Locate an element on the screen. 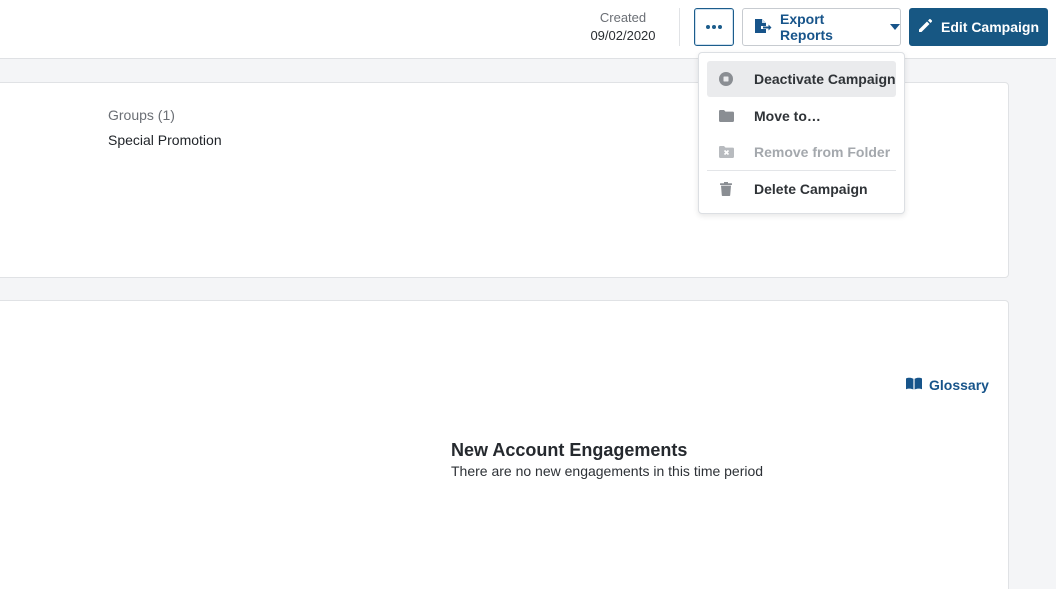  groups-label: Groups (1) is located at coordinates (141, 115).